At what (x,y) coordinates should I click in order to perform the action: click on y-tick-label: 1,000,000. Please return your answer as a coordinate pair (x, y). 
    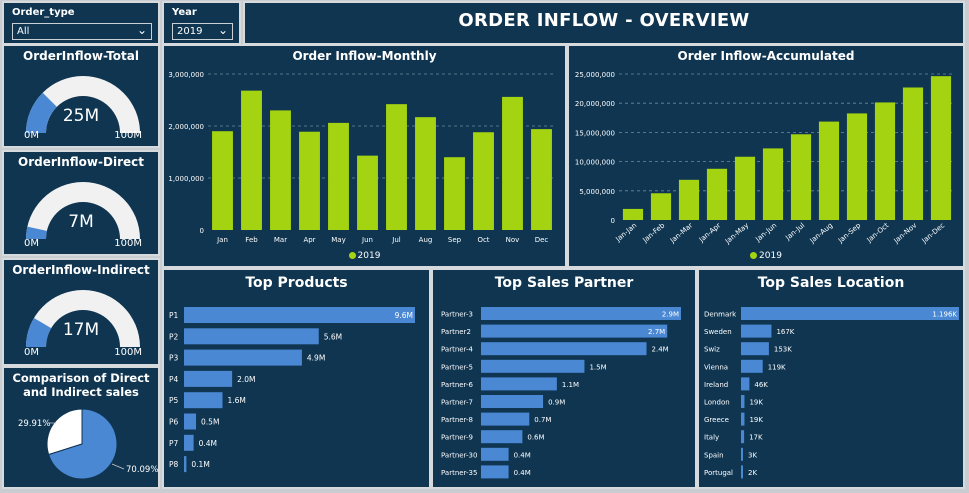
    Looking at the image, I should click on (186, 179).